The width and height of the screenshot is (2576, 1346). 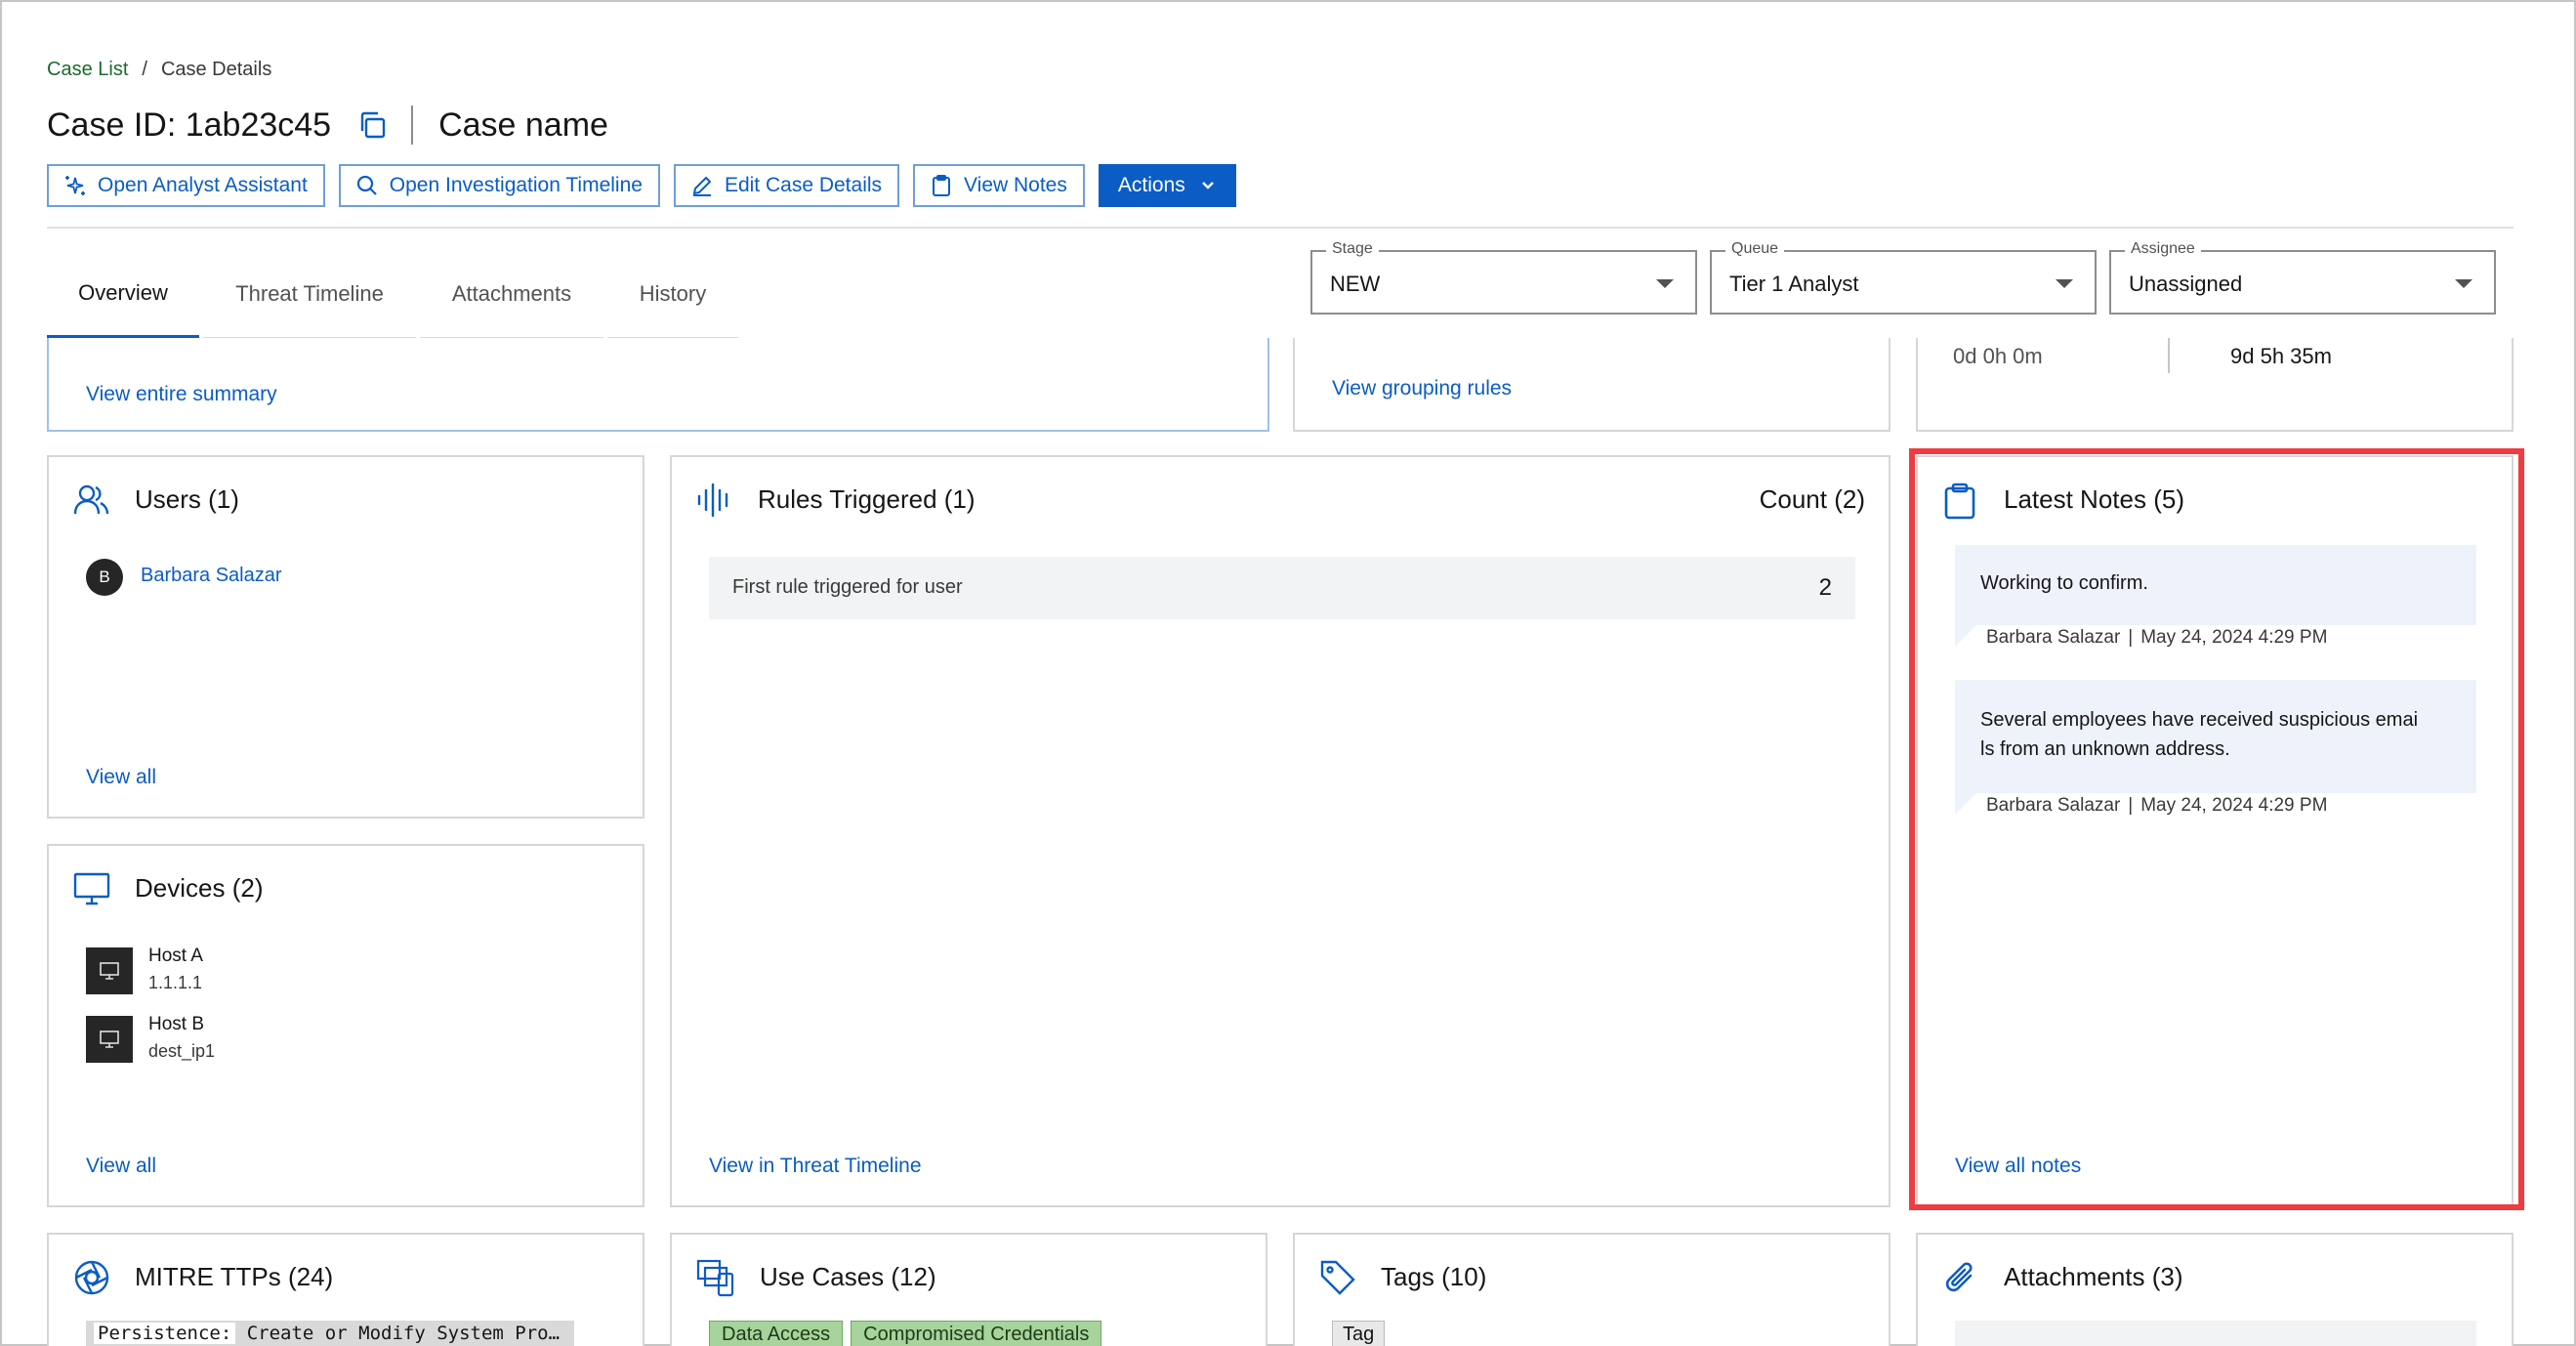 What do you see at coordinates (1755, 249) in the screenshot?
I see `queue-label: Queue` at bounding box center [1755, 249].